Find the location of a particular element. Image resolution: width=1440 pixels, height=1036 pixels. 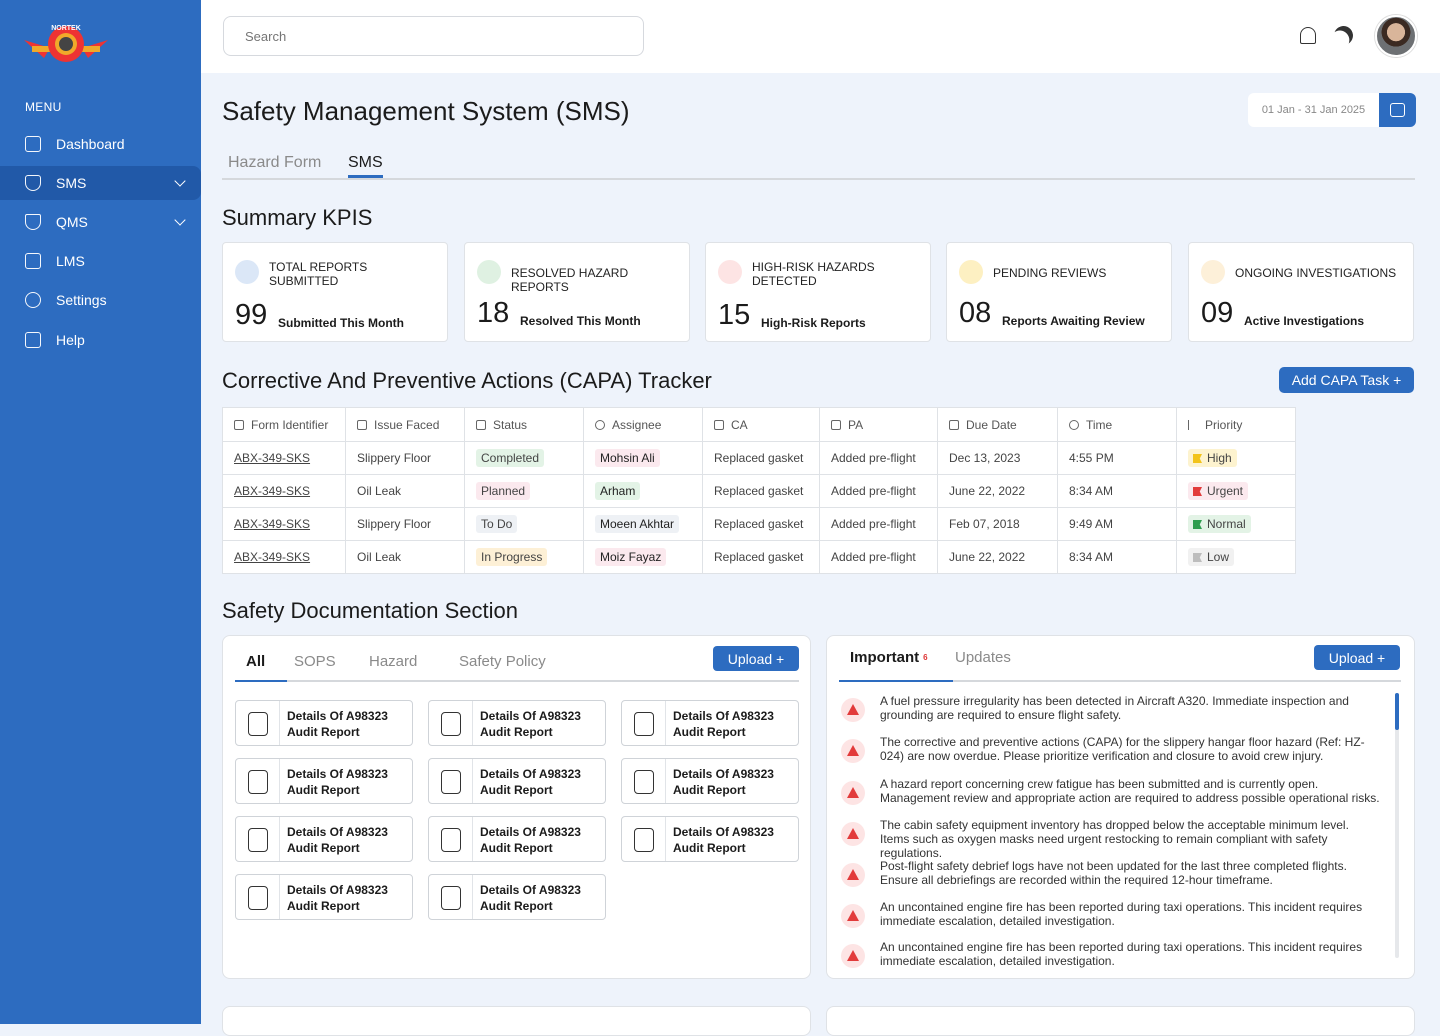

avatar is located at coordinates (1396, 36).